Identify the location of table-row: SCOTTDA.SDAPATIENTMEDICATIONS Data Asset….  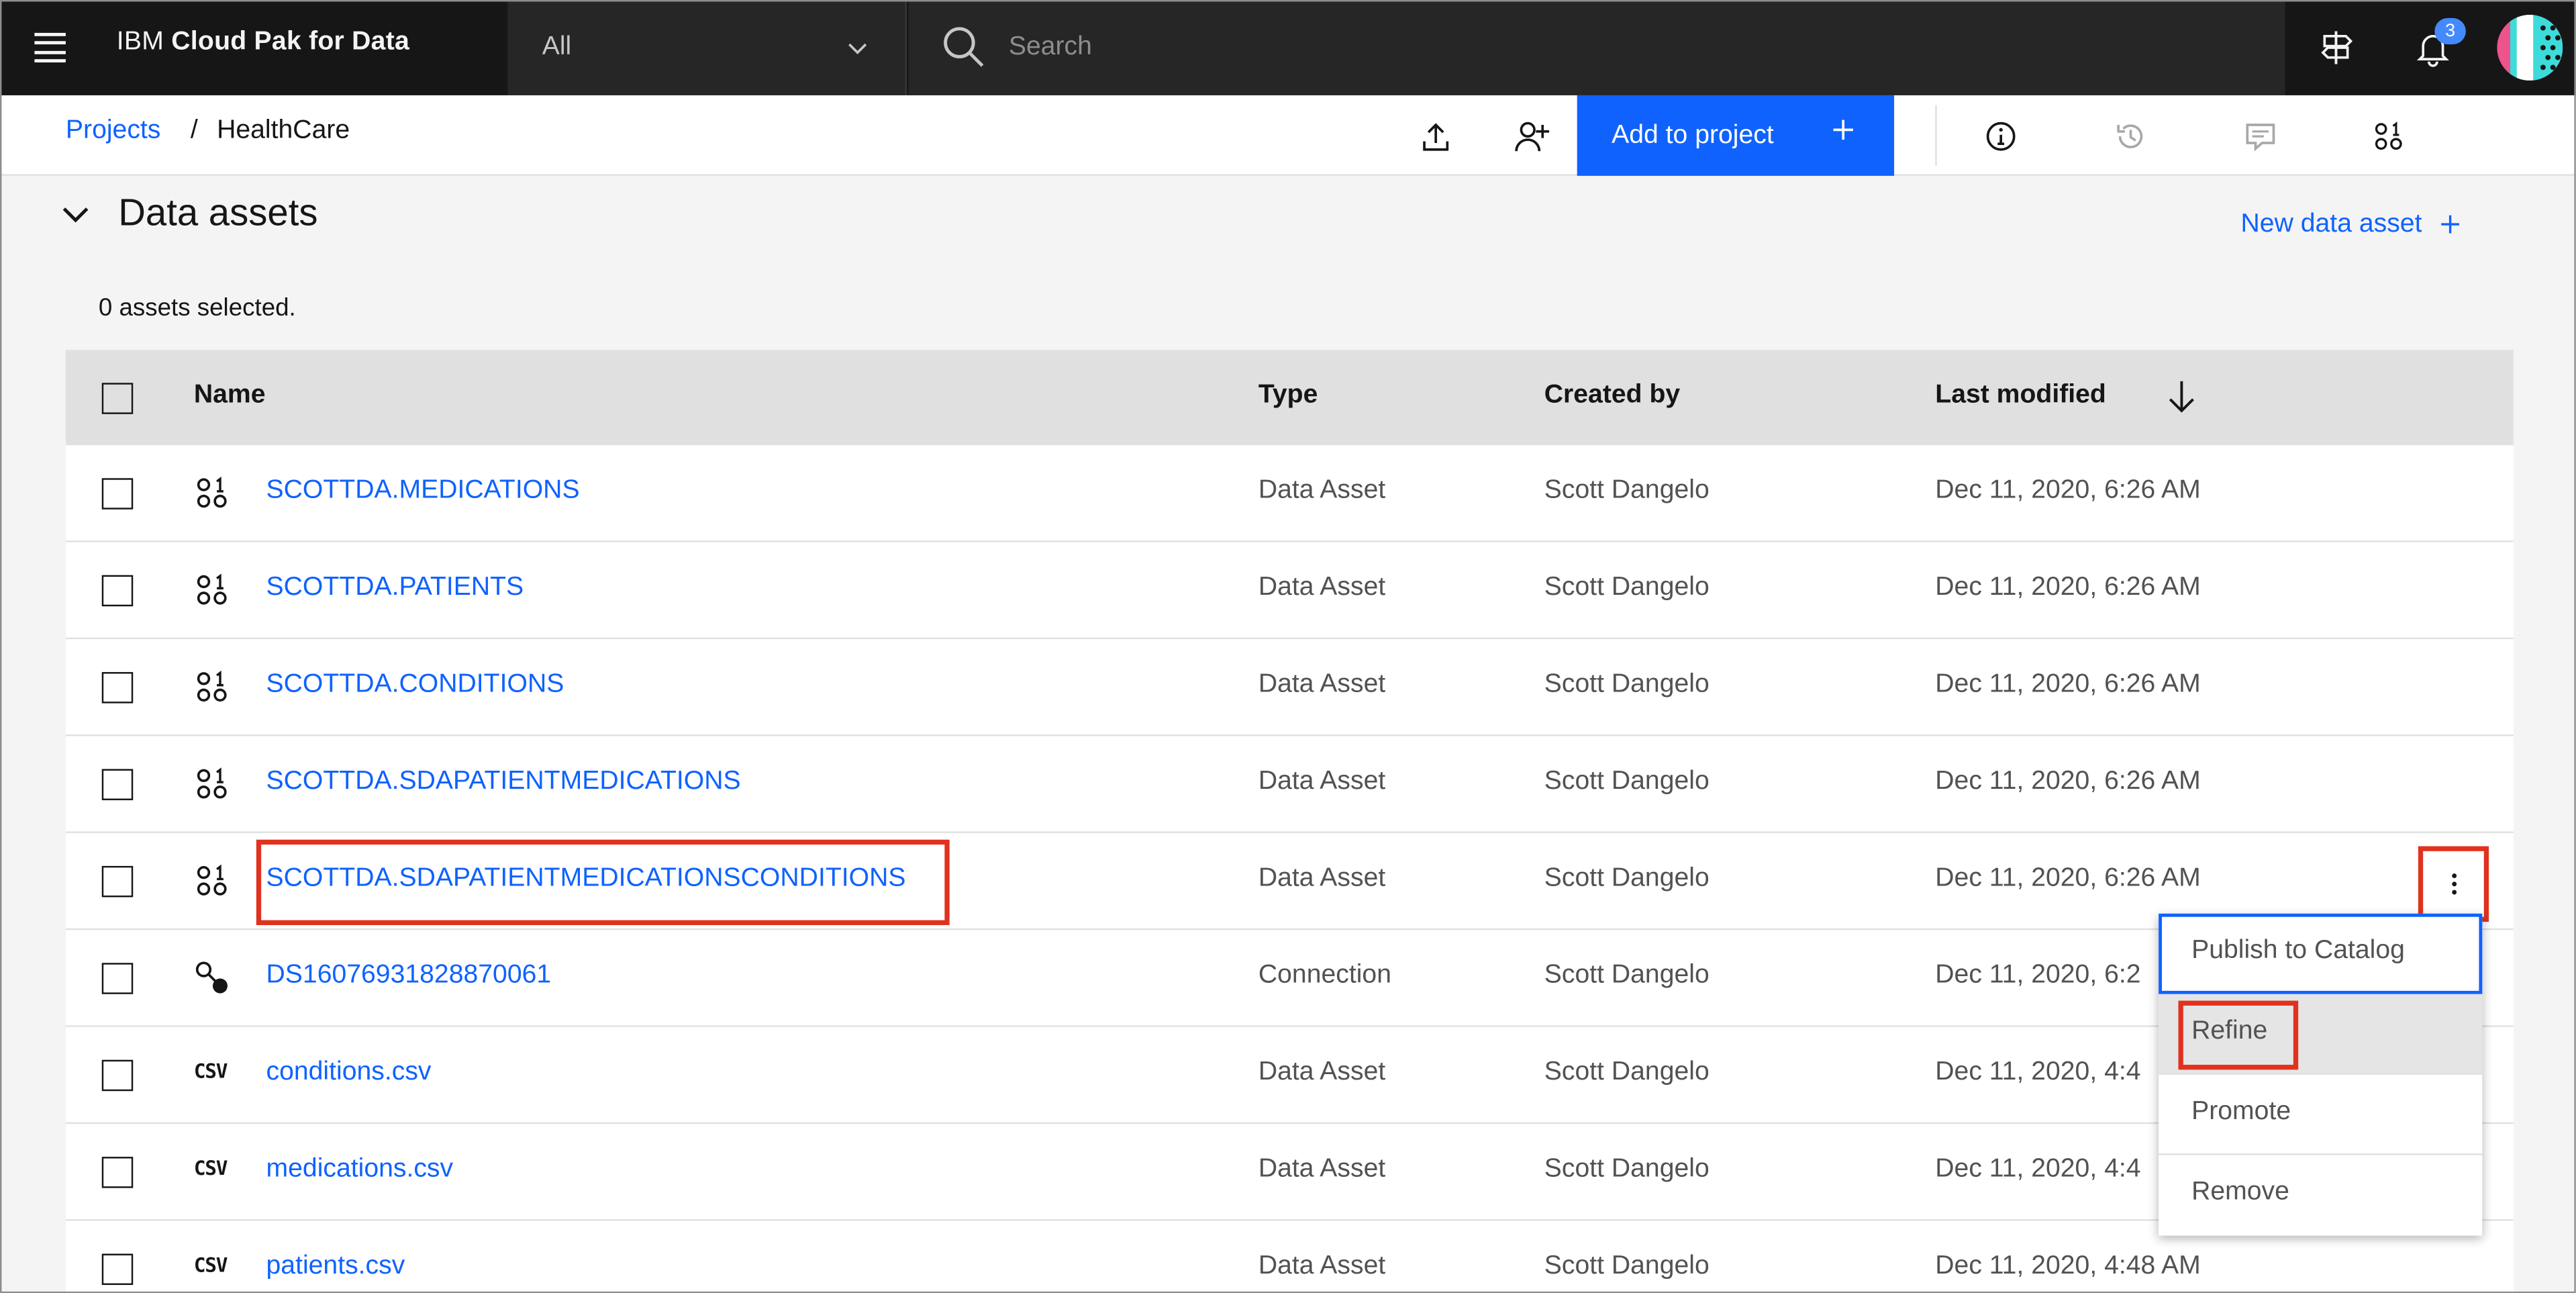
(1289, 784).